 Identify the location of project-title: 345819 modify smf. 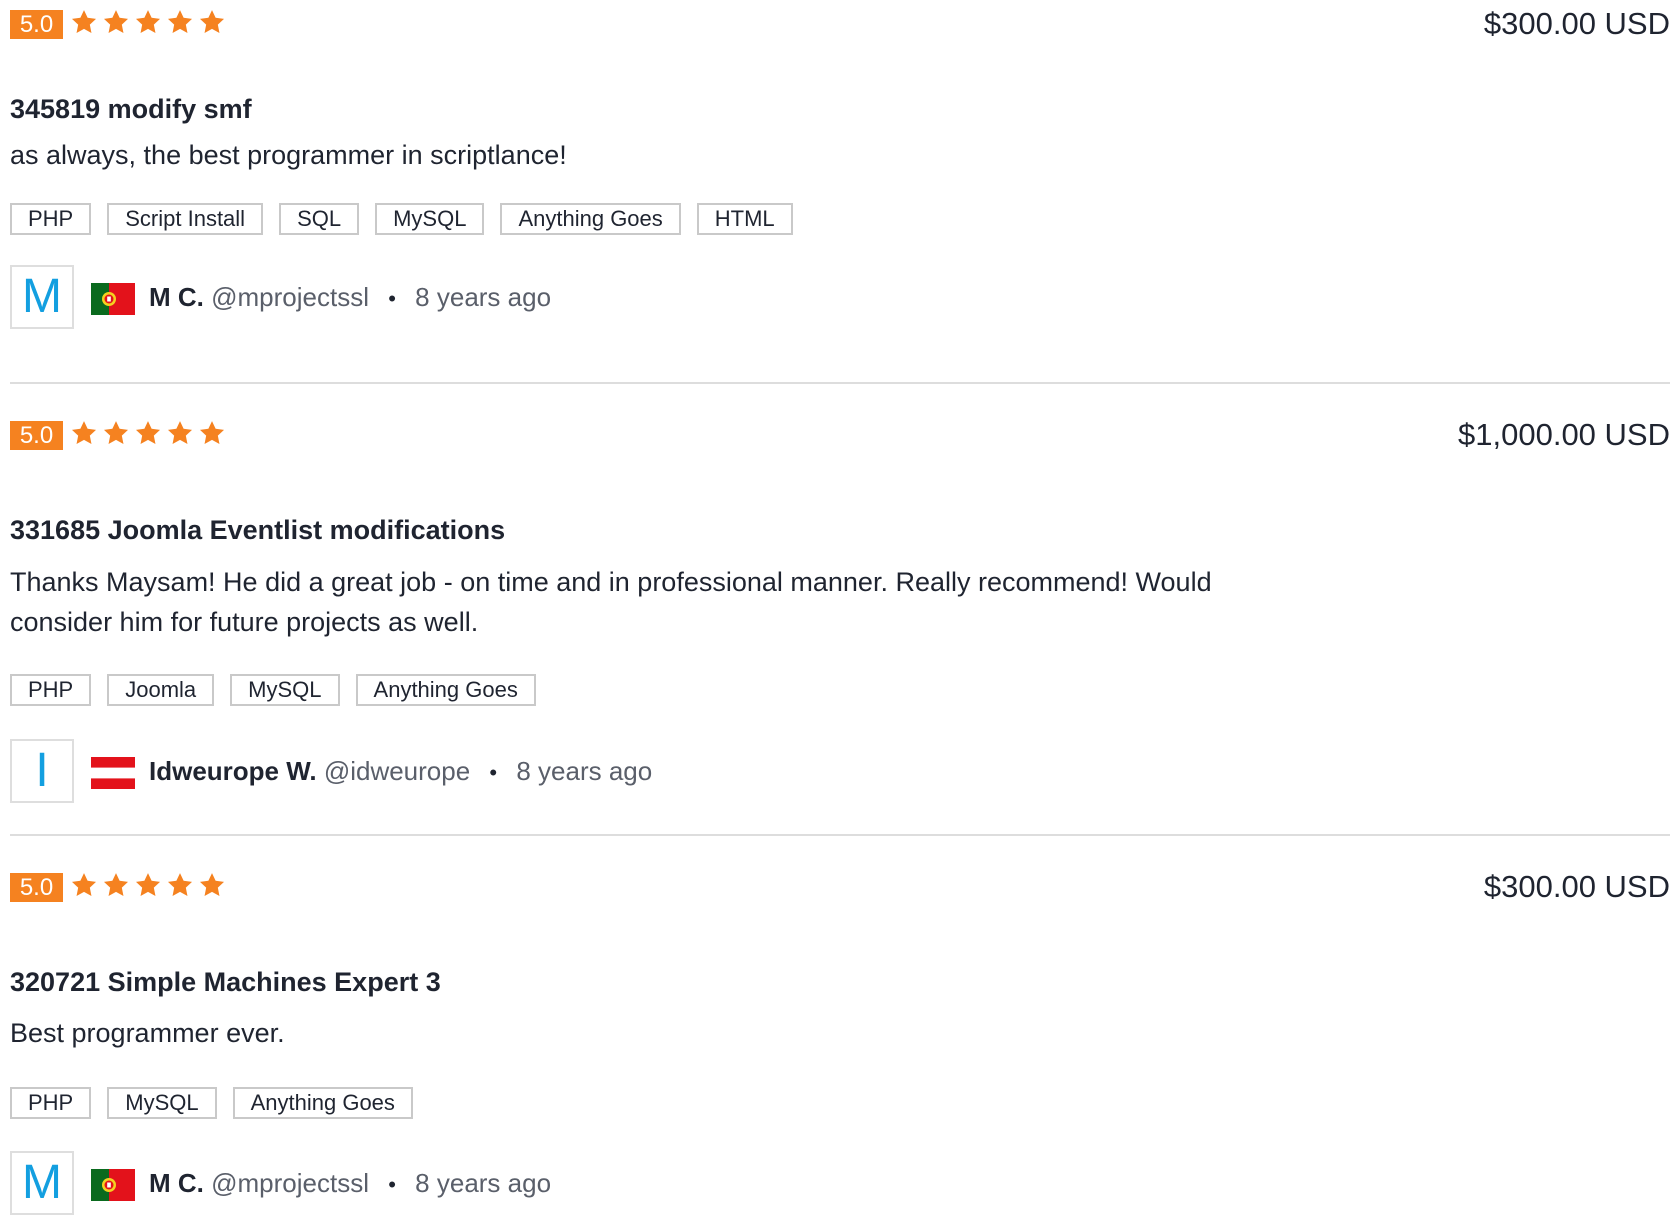
(131, 109).